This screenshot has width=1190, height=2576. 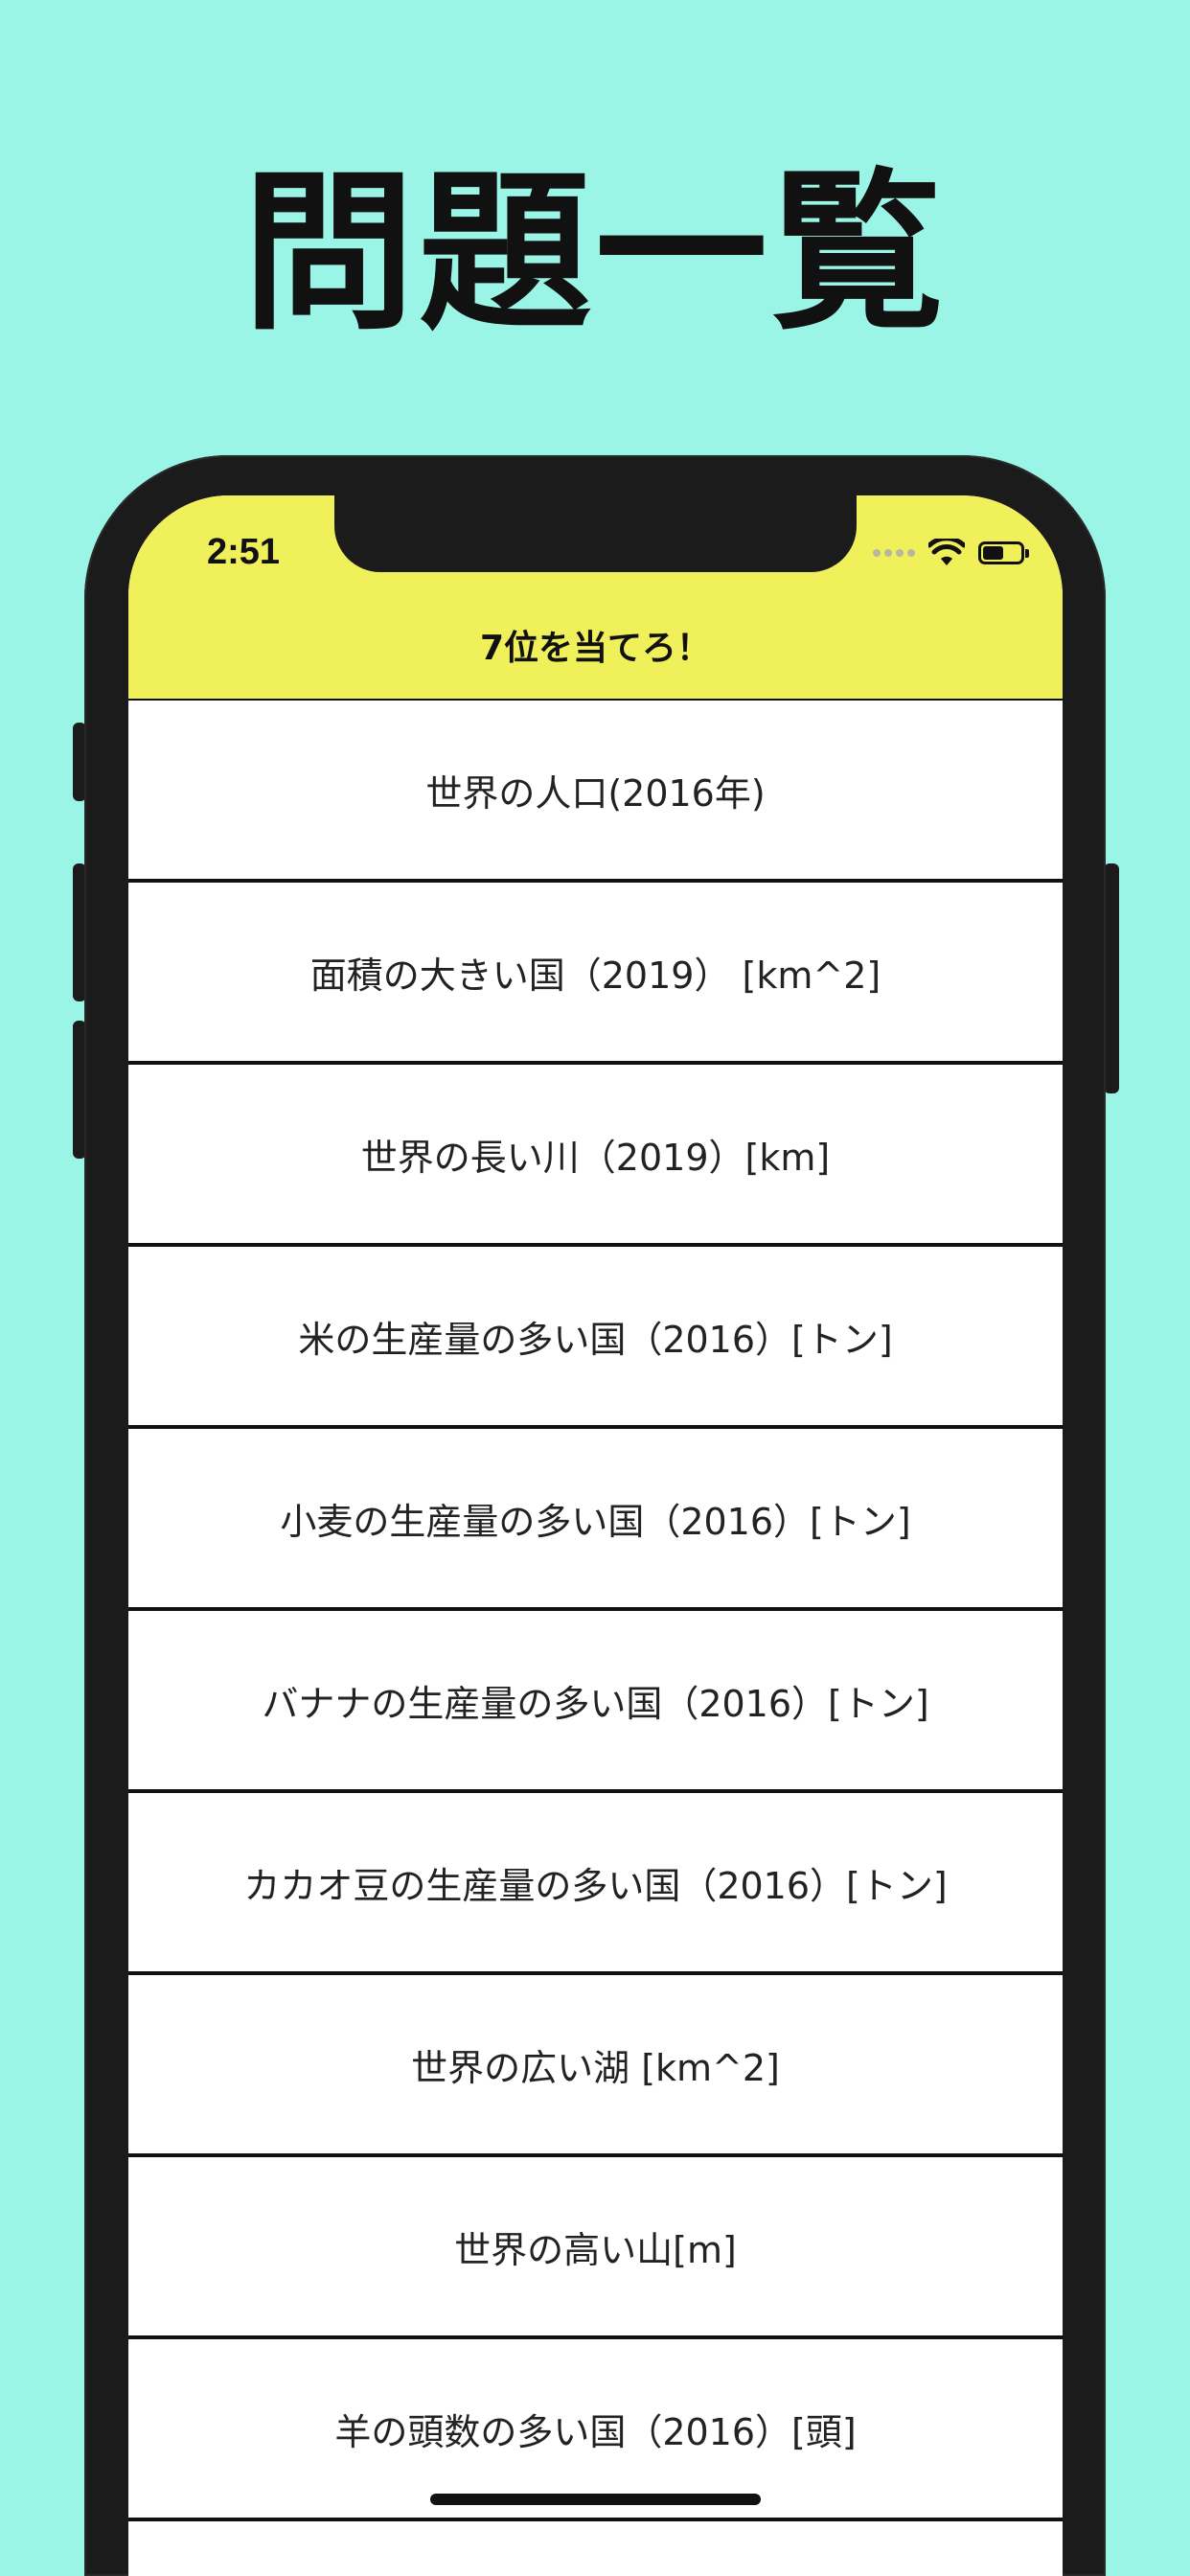 I want to click on phone-power-button, so click(x=1111, y=978).